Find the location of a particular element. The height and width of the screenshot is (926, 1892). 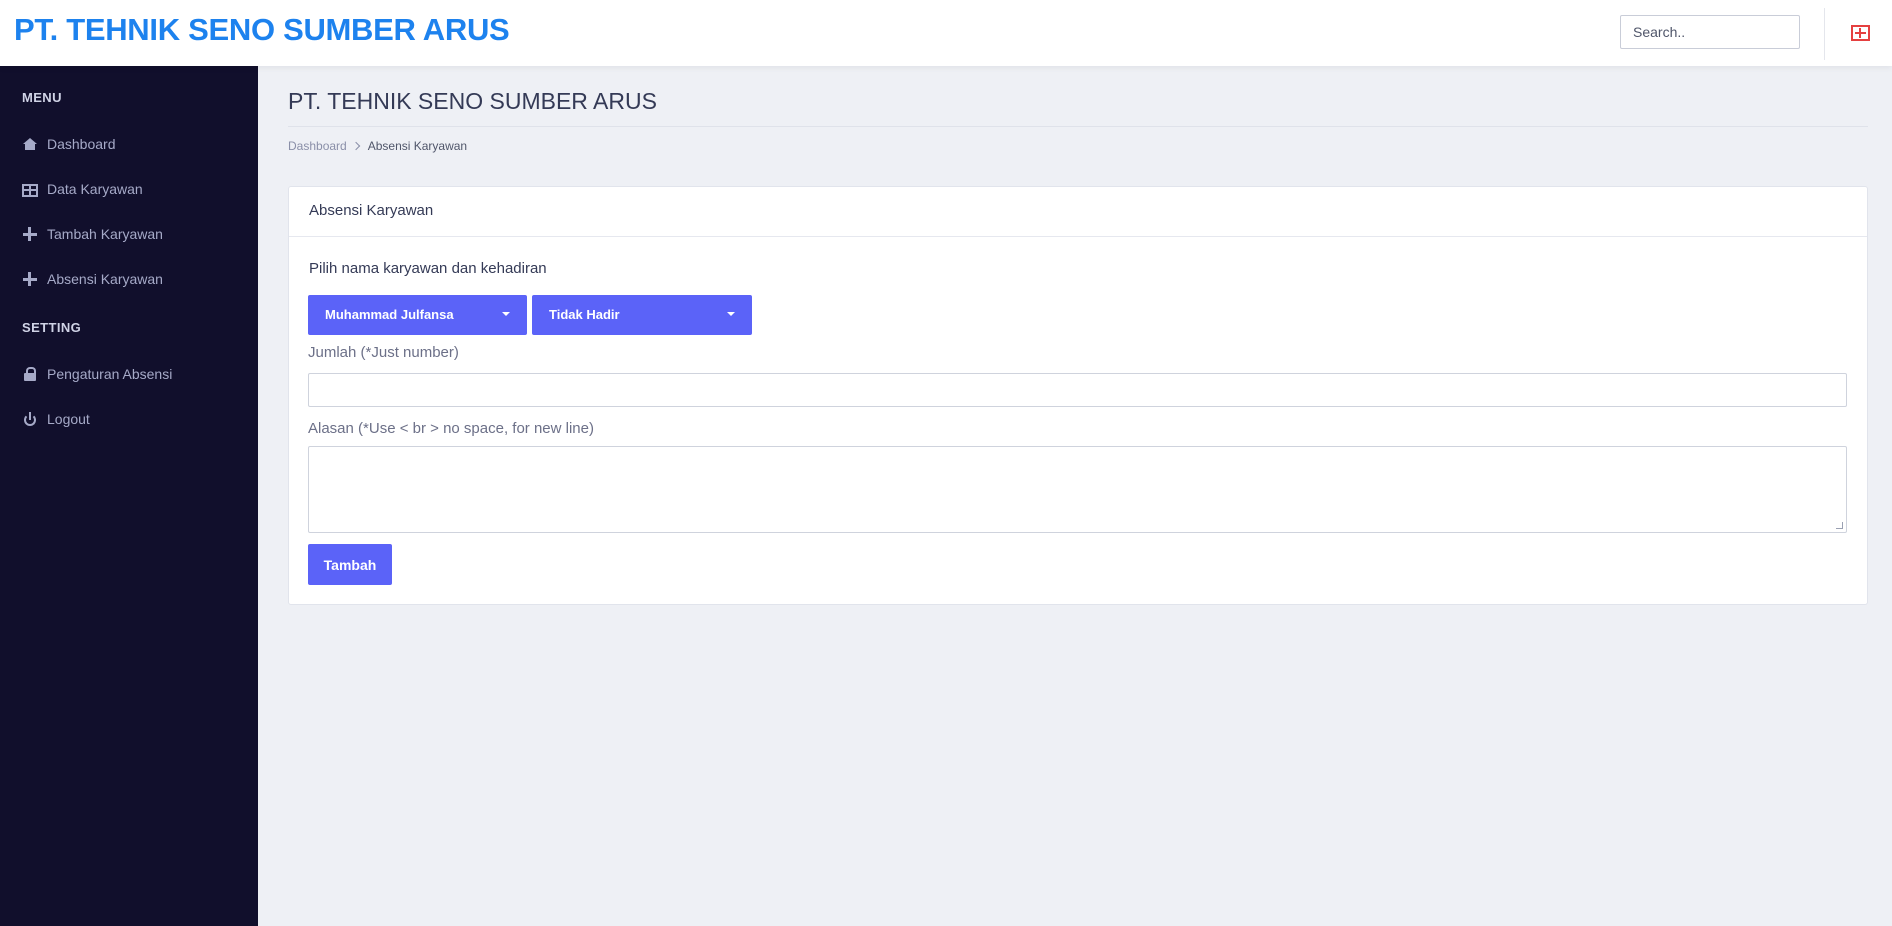

attendance-select-value: Tidak Hadir is located at coordinates (584, 314).